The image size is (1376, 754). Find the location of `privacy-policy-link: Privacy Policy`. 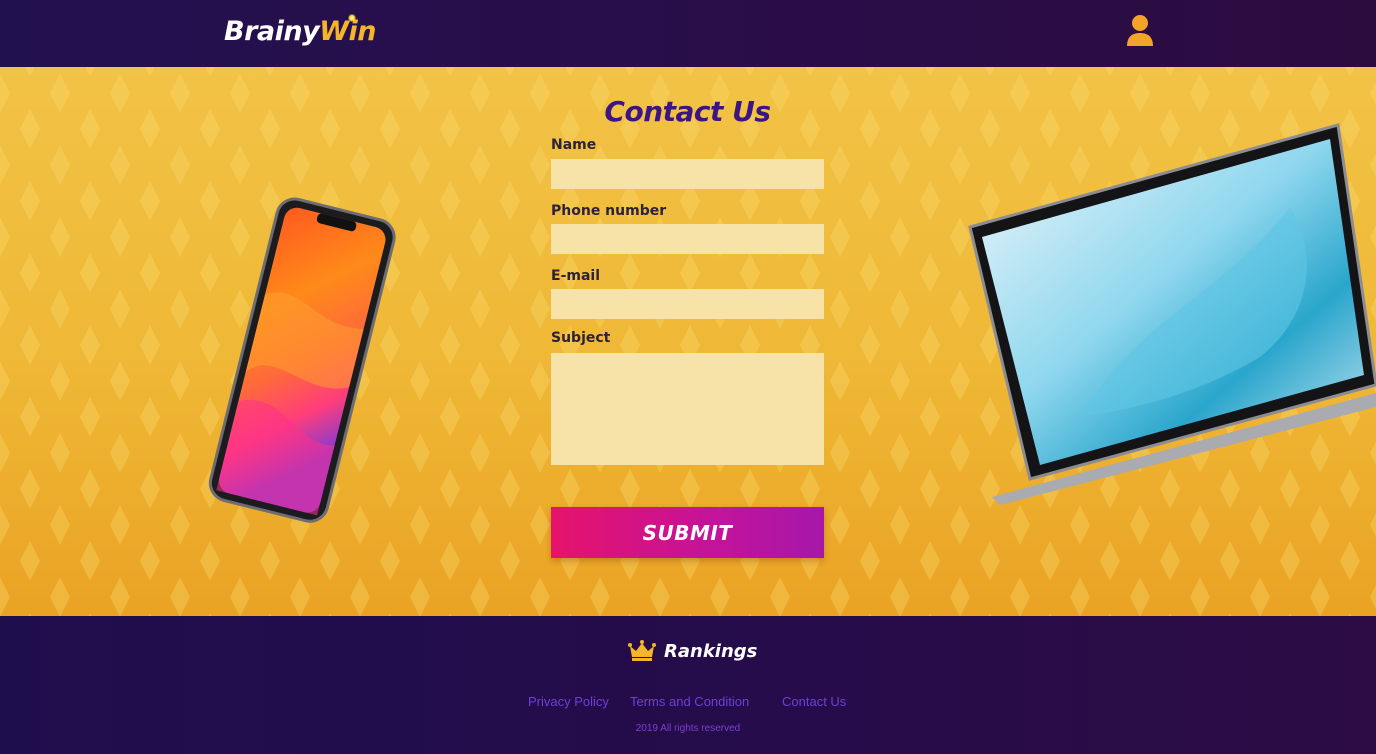

privacy-policy-link: Privacy Policy is located at coordinates (568, 701).